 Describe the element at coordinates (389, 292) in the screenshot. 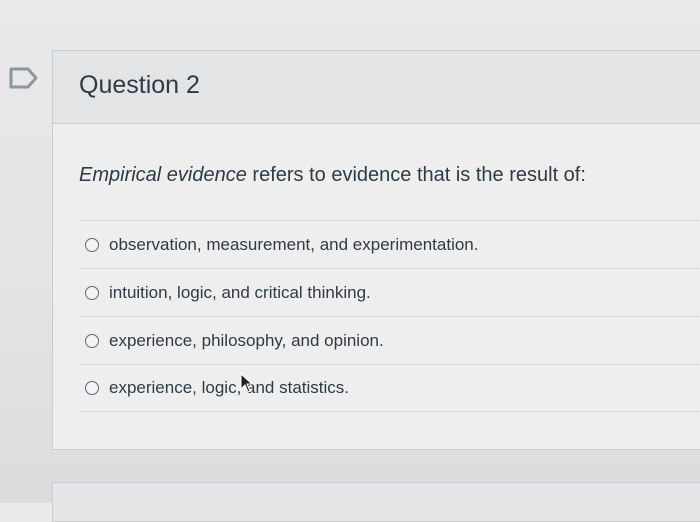

I see `answer-option: intuition, logic, and critical thinking.` at that location.